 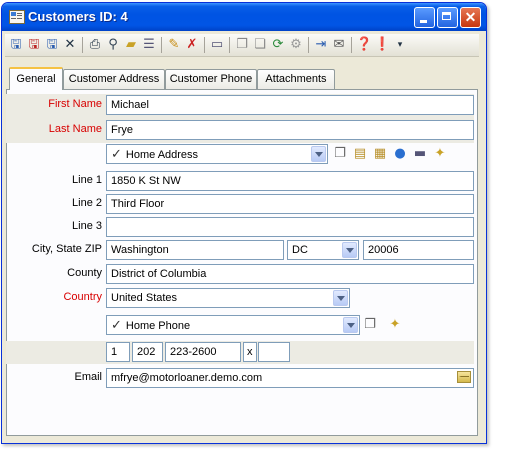 What do you see at coordinates (87, 226) in the screenshot?
I see `line3-label: Line 3` at bounding box center [87, 226].